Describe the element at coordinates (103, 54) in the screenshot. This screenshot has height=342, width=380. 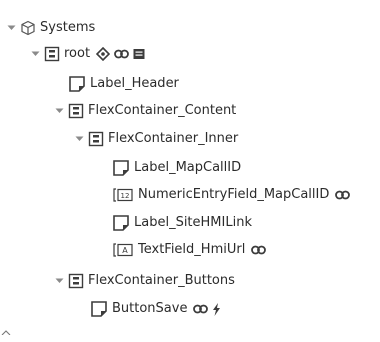
I see `style-icon` at that location.